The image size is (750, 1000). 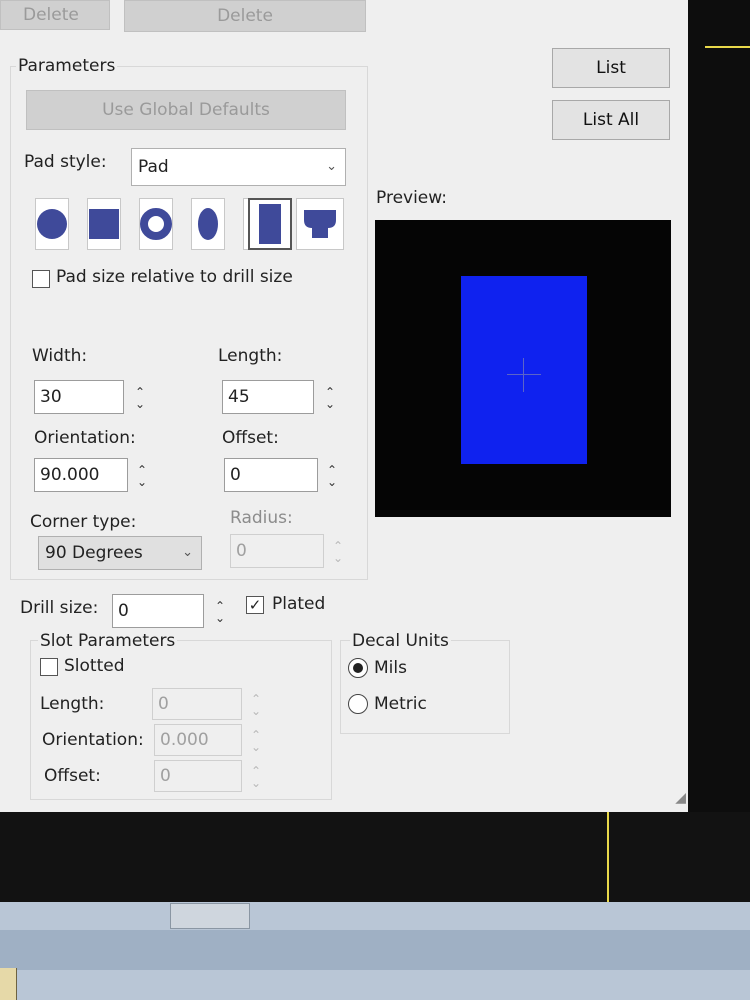 What do you see at coordinates (198, 776) in the screenshot?
I see `slot-offset-input: 0` at bounding box center [198, 776].